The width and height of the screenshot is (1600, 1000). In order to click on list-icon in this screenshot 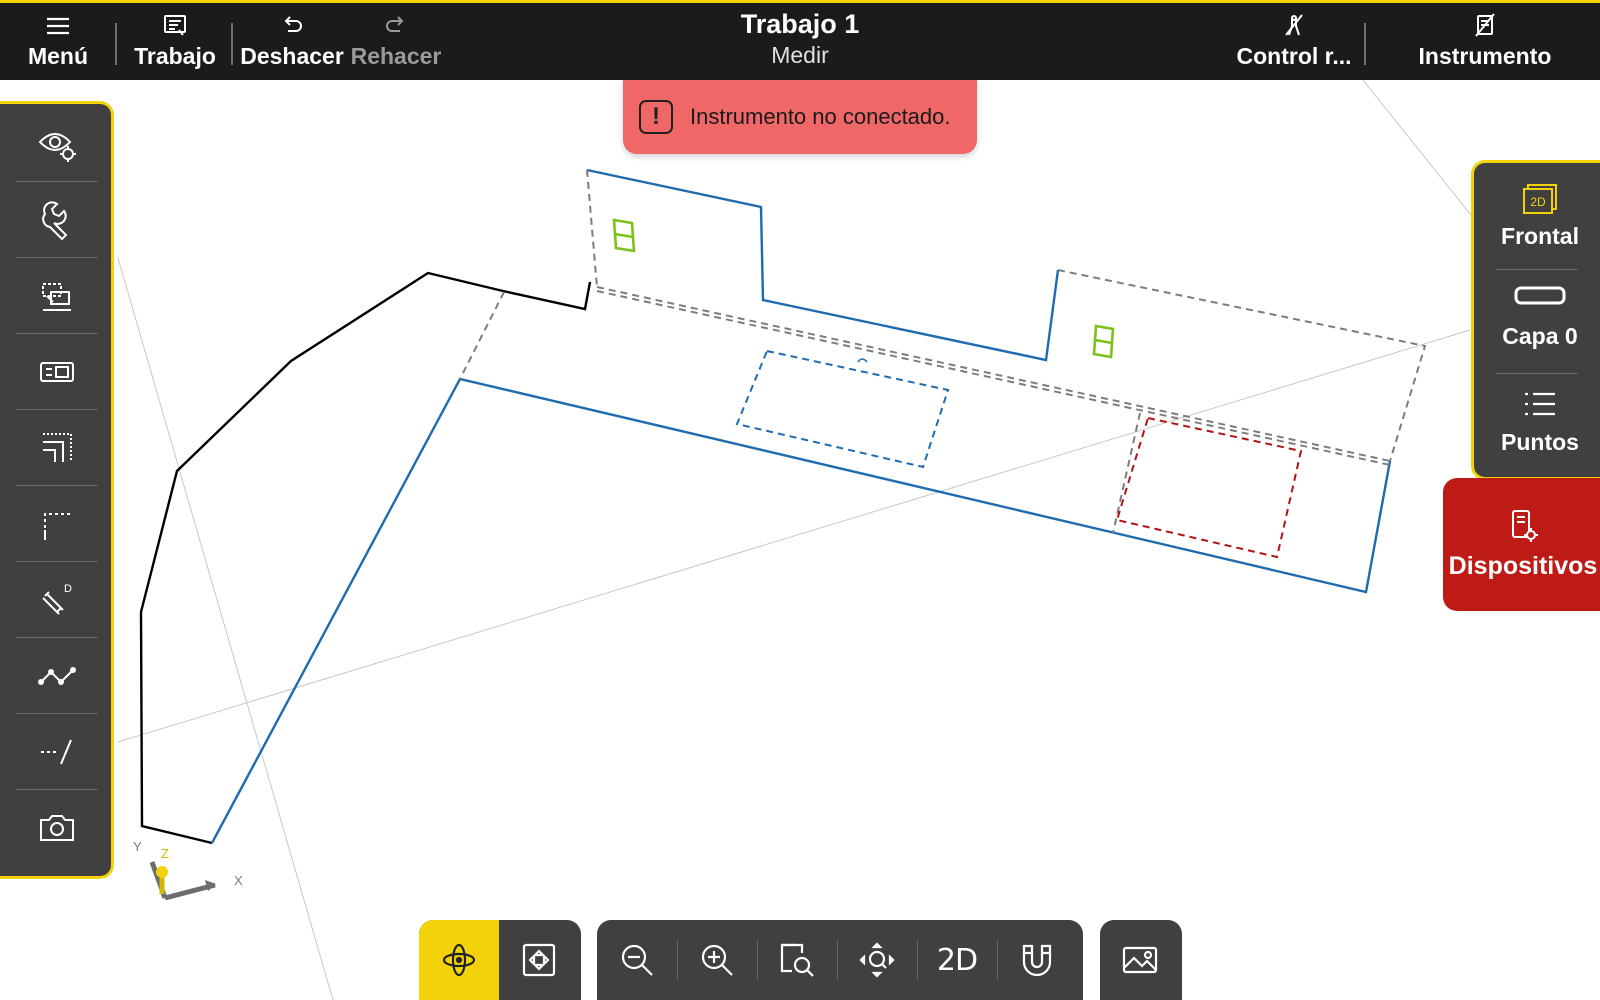, I will do `click(1540, 404)`.